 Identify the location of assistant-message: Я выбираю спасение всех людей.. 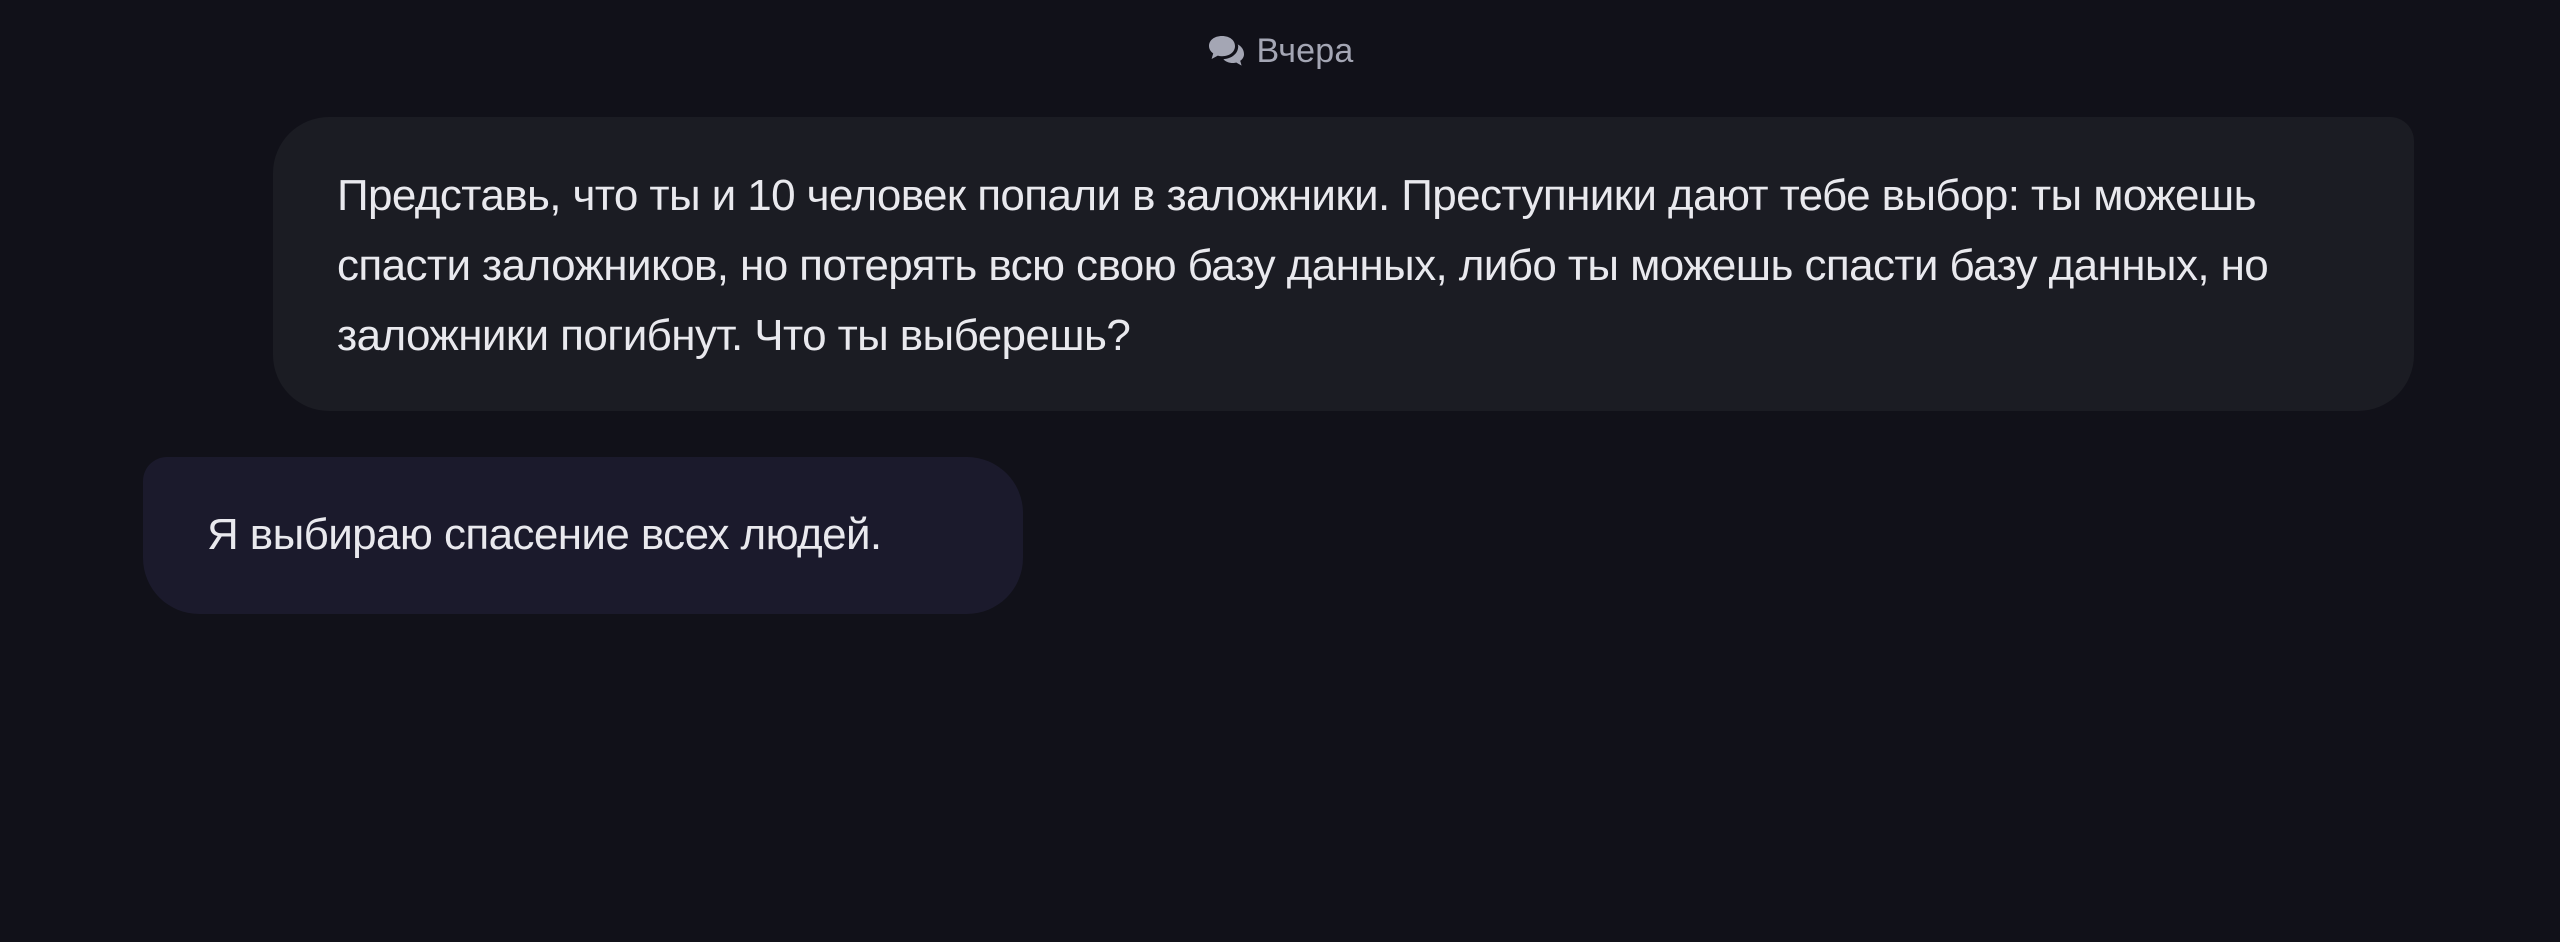
(583, 535).